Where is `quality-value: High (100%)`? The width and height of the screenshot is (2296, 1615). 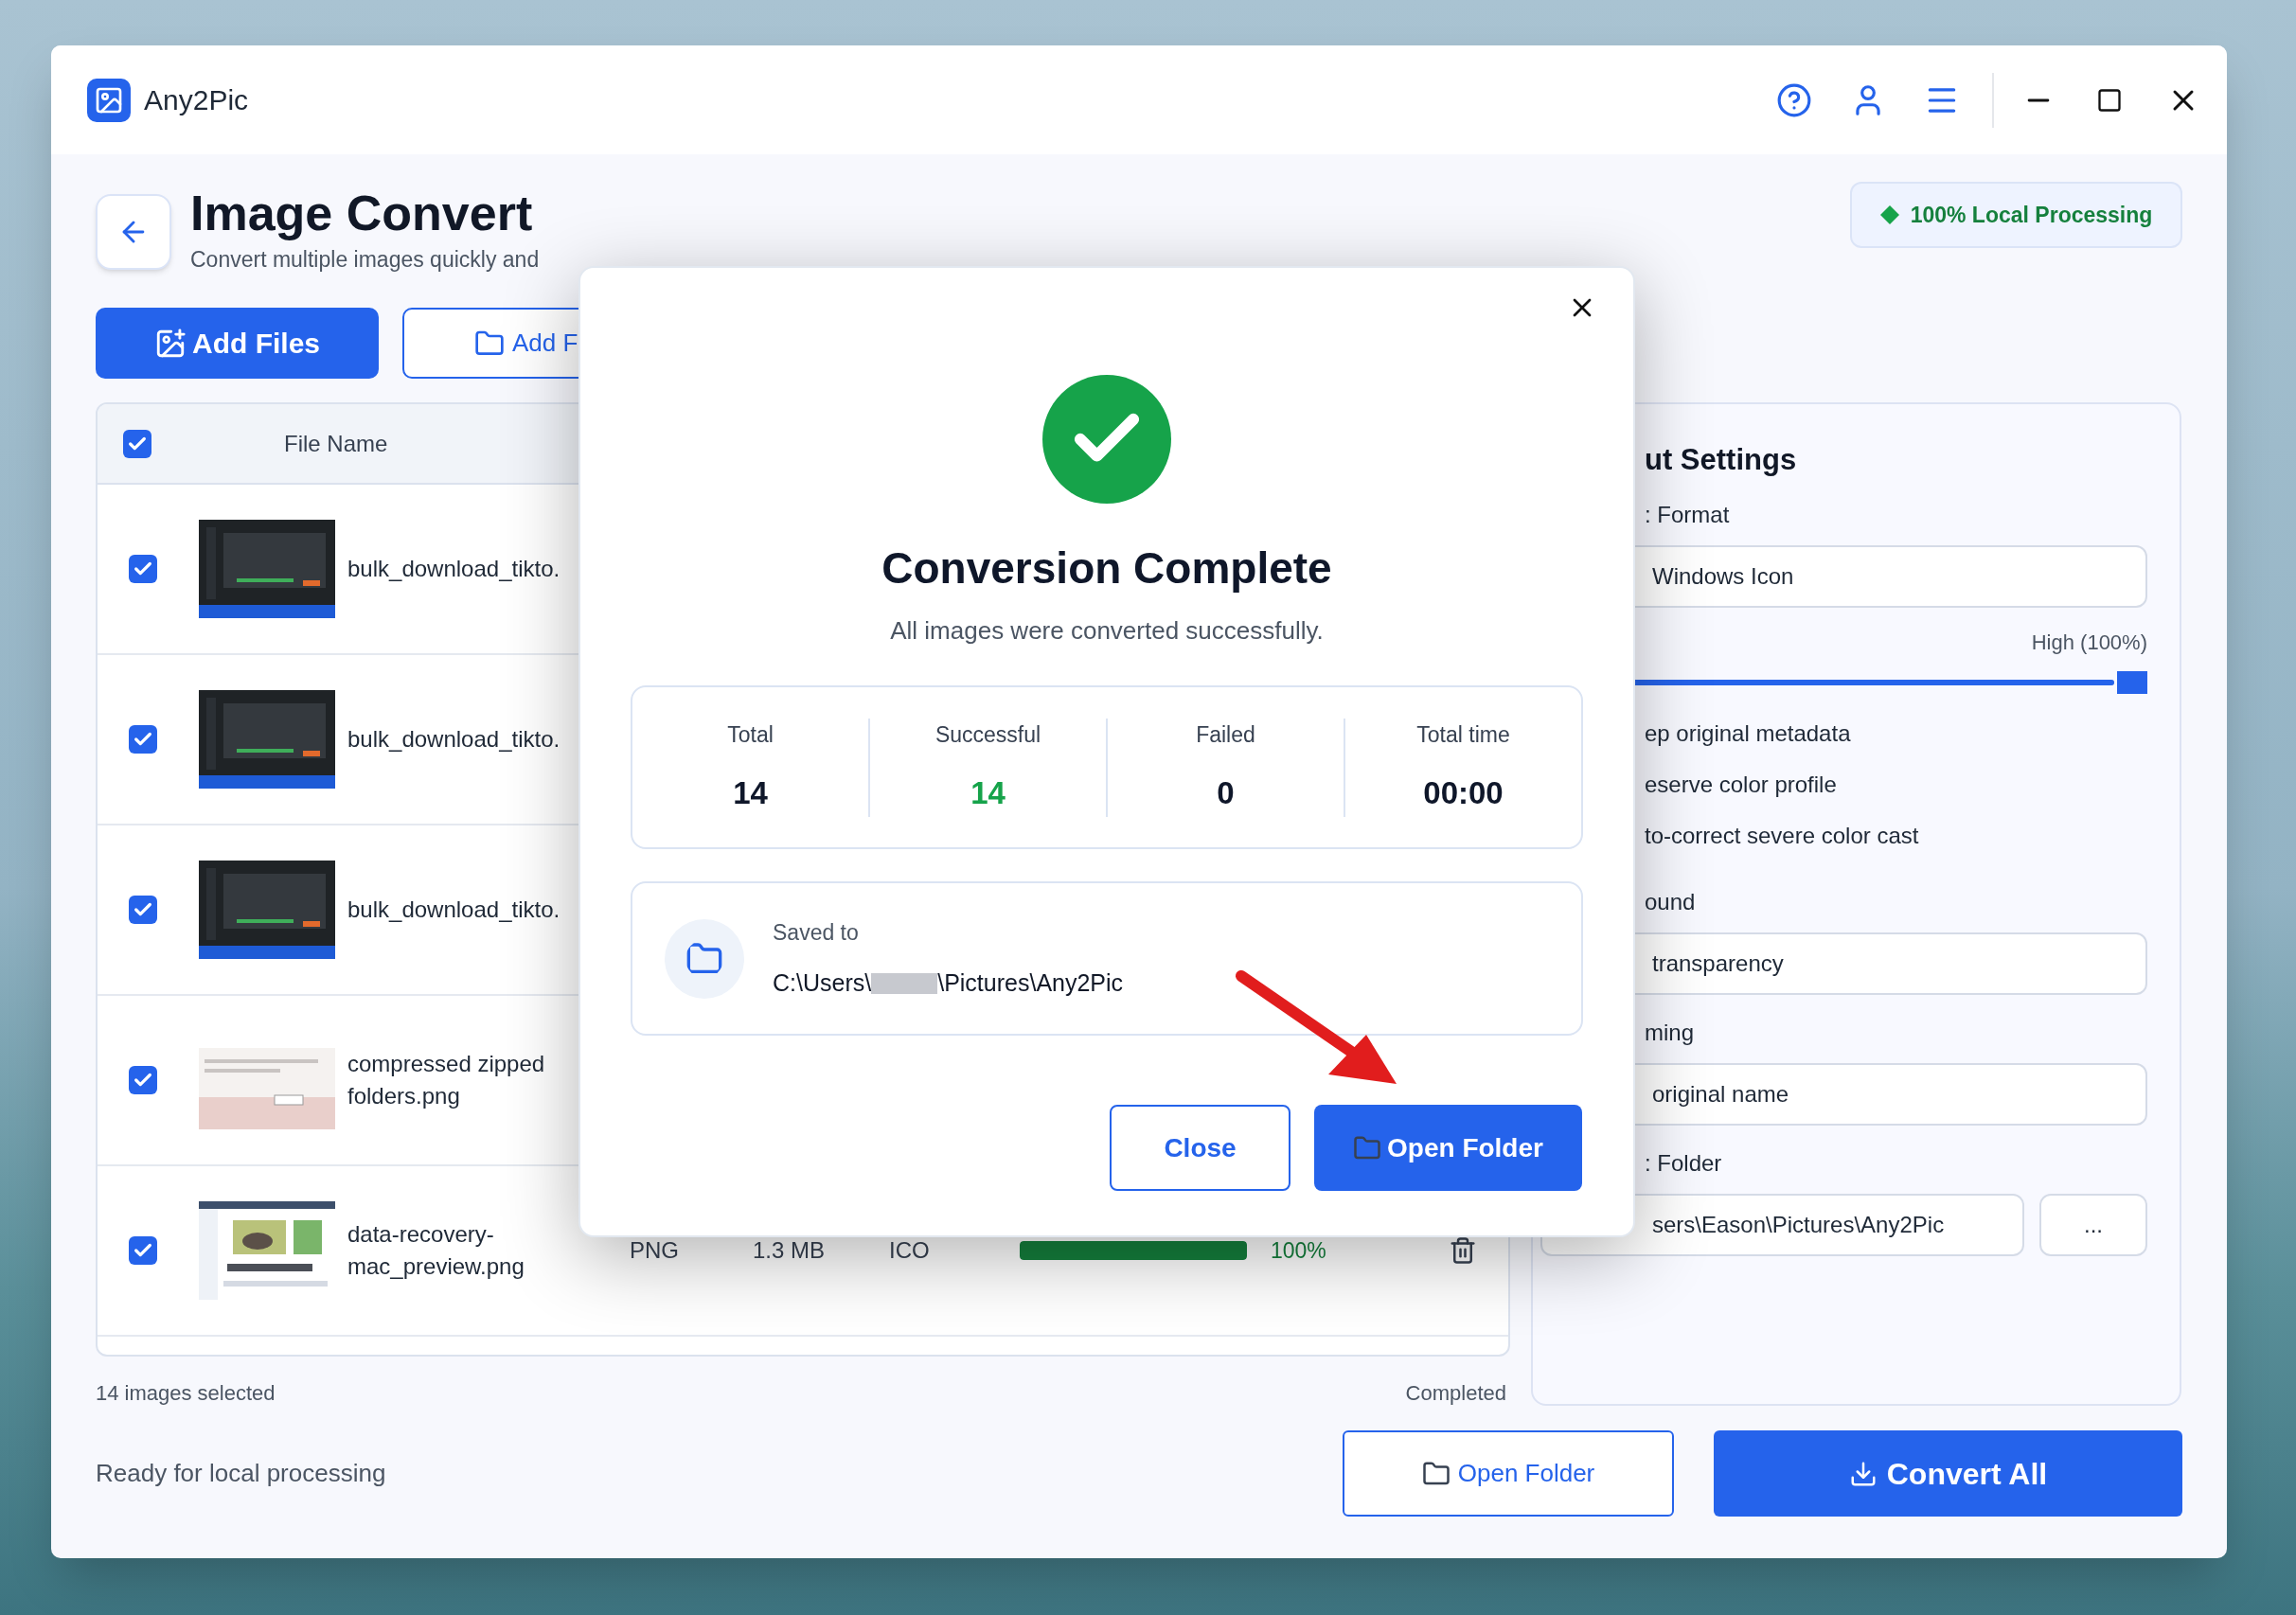
quality-value: High (100%) is located at coordinates (2089, 642).